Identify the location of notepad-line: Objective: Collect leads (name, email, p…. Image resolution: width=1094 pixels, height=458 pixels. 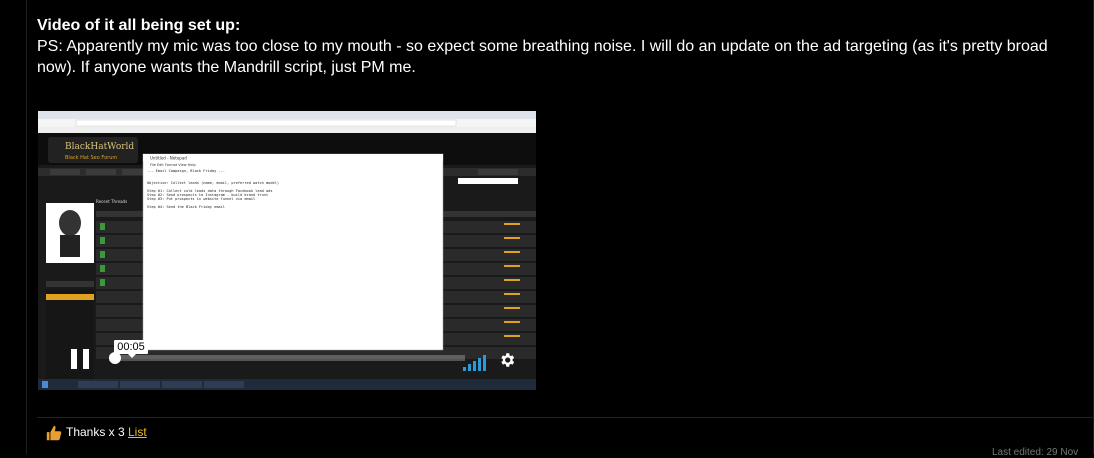
(213, 183).